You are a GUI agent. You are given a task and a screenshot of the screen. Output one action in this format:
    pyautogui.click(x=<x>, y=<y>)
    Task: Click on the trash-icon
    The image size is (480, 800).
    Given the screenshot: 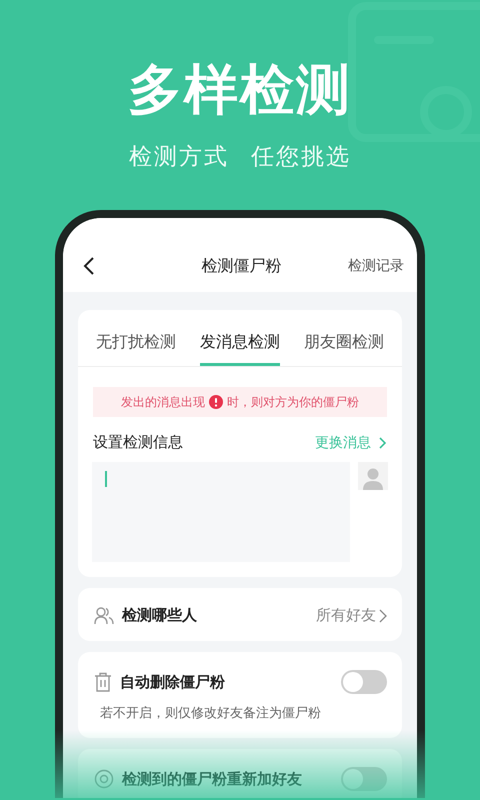 What is the action you would take?
    pyautogui.click(x=103, y=682)
    